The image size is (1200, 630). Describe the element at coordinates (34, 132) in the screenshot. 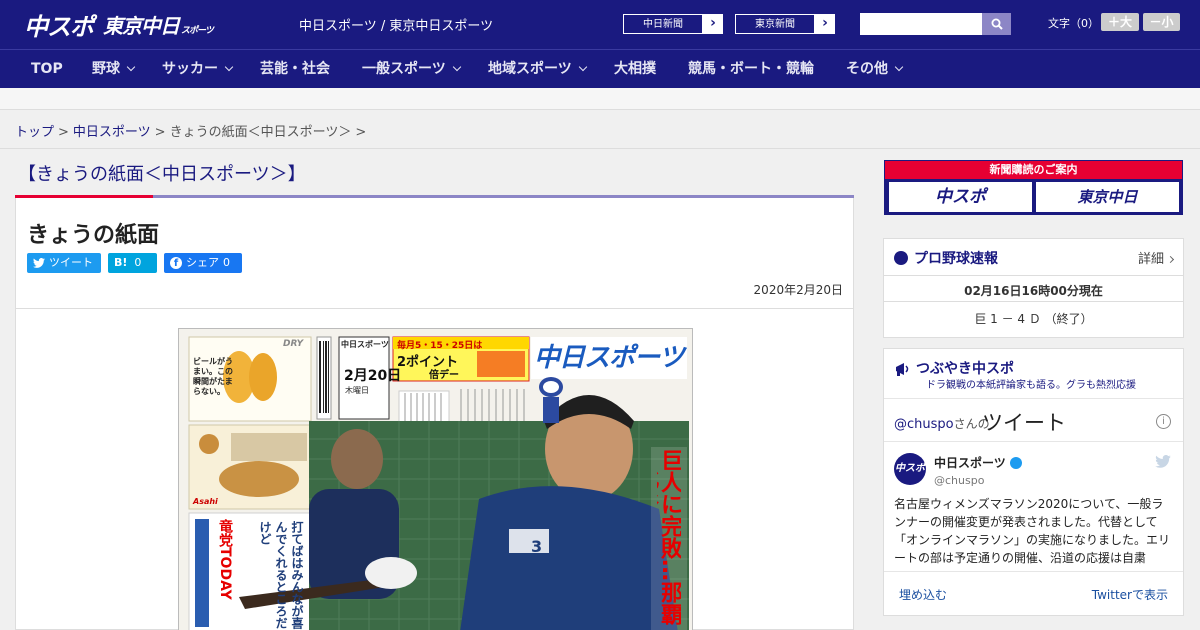

I see `breadcrumb-top-link: トップ` at that location.